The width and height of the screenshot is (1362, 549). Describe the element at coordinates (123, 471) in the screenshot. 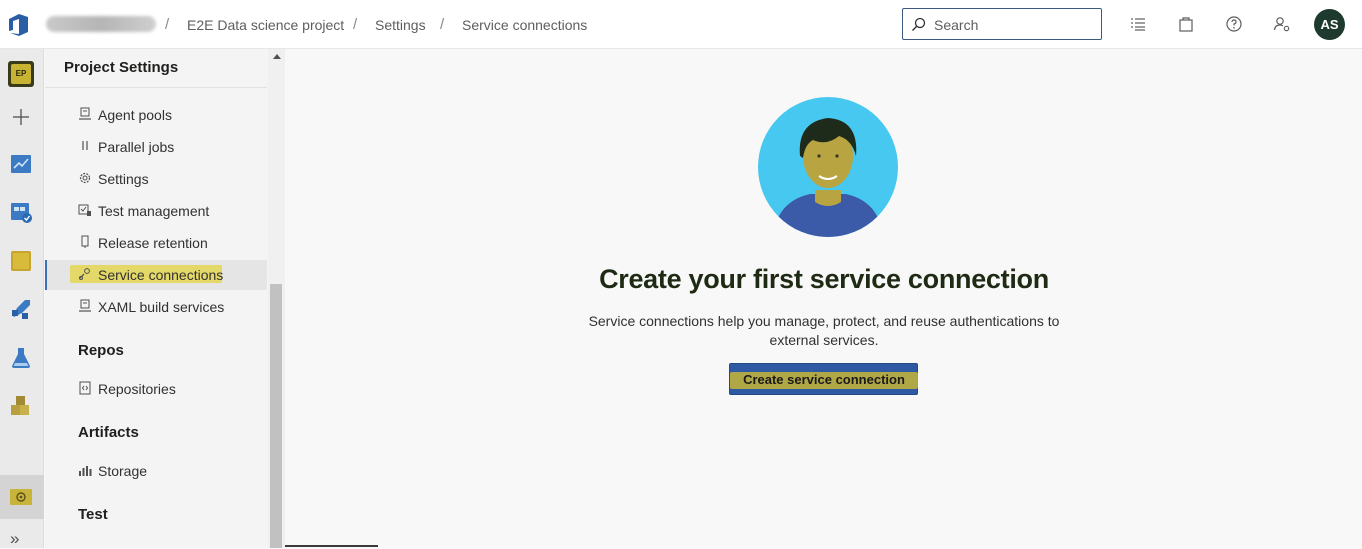

I see `settings-item-label: Storage` at that location.